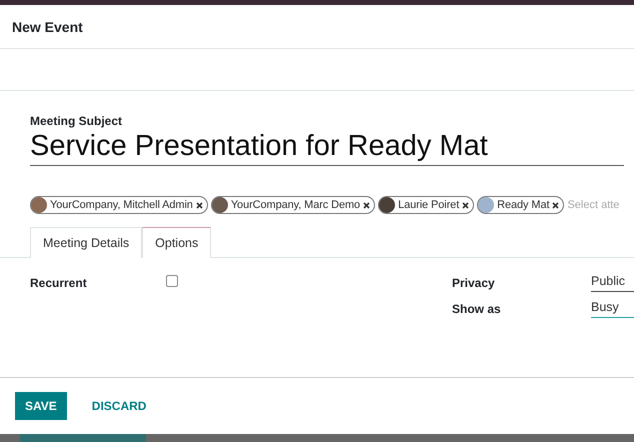 This screenshot has width=634, height=442. What do you see at coordinates (523, 205) in the screenshot?
I see `attendee-name: Ready Mat` at bounding box center [523, 205].